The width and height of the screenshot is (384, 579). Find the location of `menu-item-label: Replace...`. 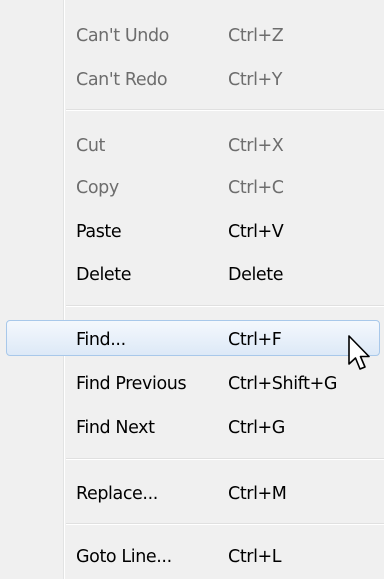

menu-item-label: Replace... is located at coordinates (117, 494).